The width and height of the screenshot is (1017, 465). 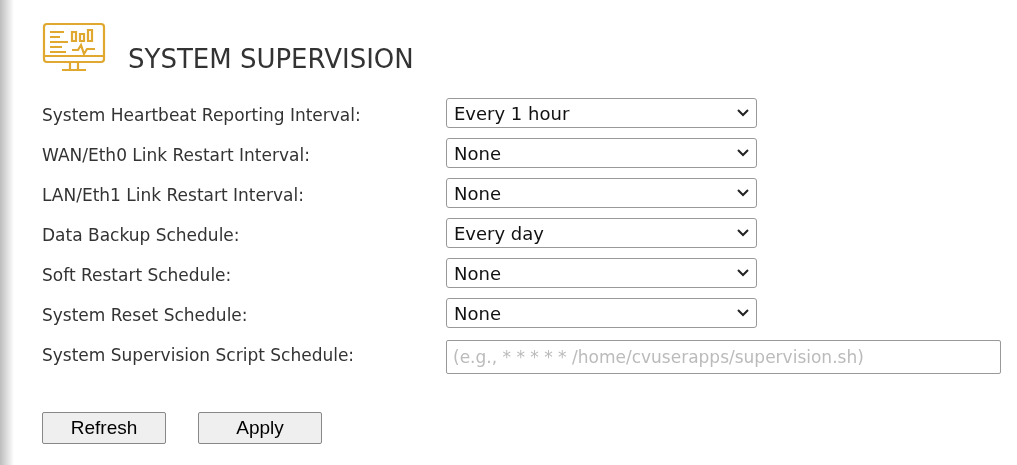 What do you see at coordinates (104, 428) in the screenshot?
I see `action-button: Refresh` at bounding box center [104, 428].